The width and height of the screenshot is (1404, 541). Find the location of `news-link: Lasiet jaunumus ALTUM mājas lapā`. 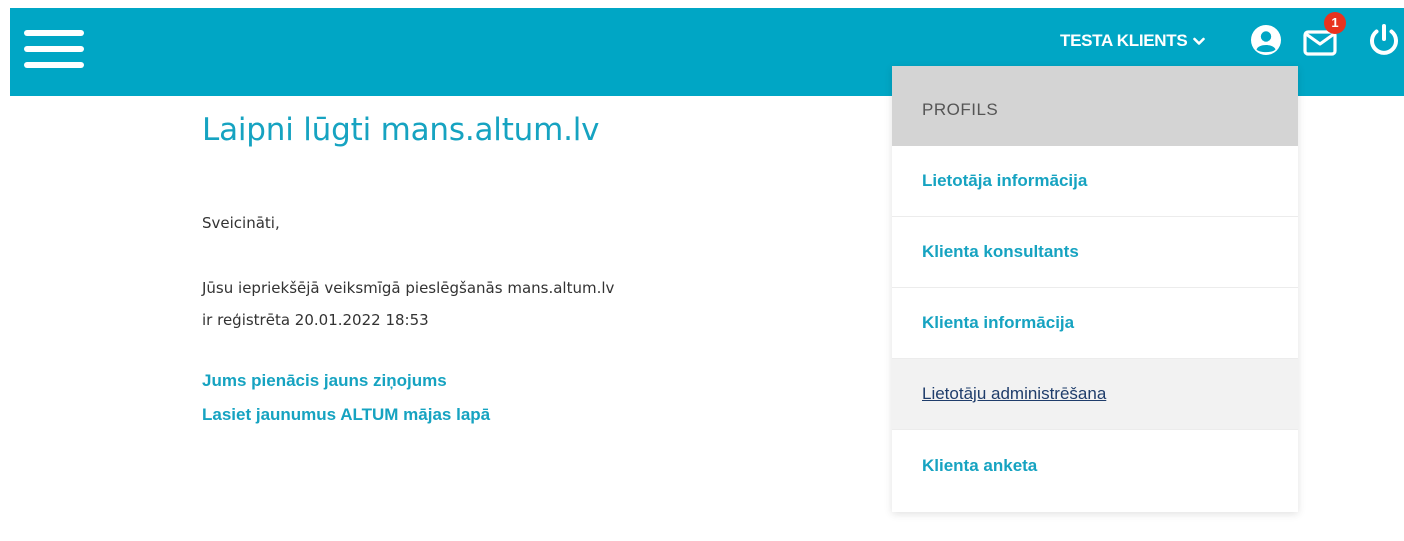

news-link: Lasiet jaunumus ALTUM mājas lapā is located at coordinates (346, 415).